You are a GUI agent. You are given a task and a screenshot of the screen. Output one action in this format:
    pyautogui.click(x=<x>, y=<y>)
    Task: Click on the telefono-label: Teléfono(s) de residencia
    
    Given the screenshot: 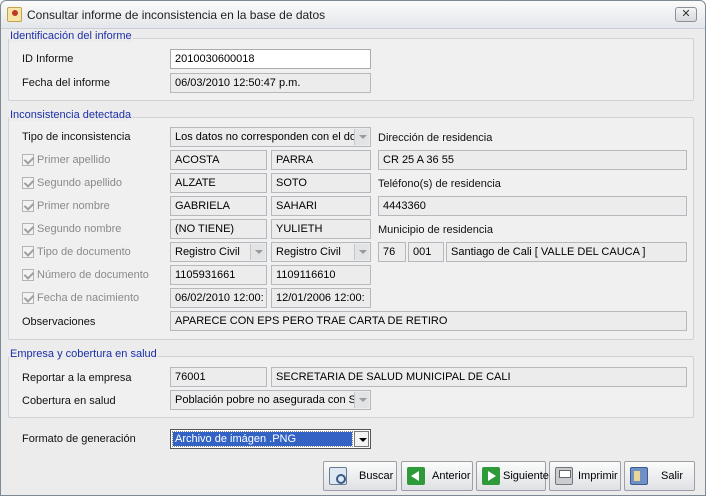 What is the action you would take?
    pyautogui.click(x=439, y=184)
    